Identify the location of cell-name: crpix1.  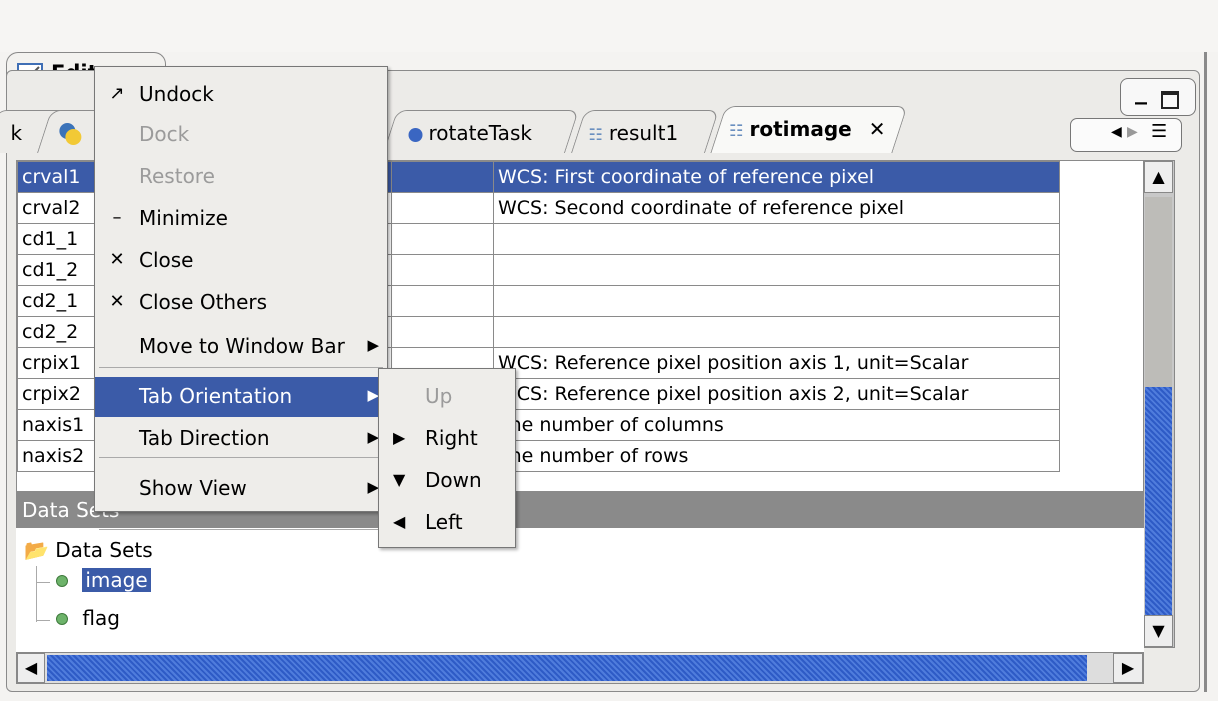
(58, 363).